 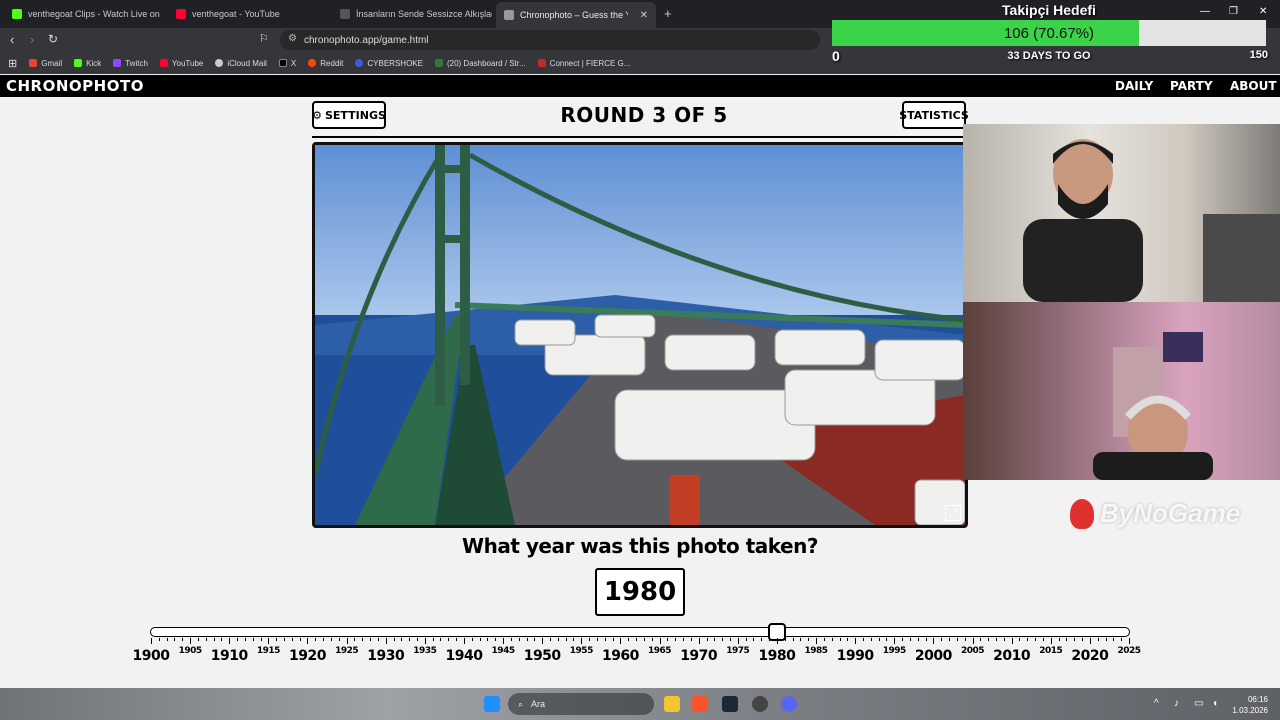 I want to click on tab-kick: venthegoat Clips - Watch Live on Kick, so click(x=83, y=14).